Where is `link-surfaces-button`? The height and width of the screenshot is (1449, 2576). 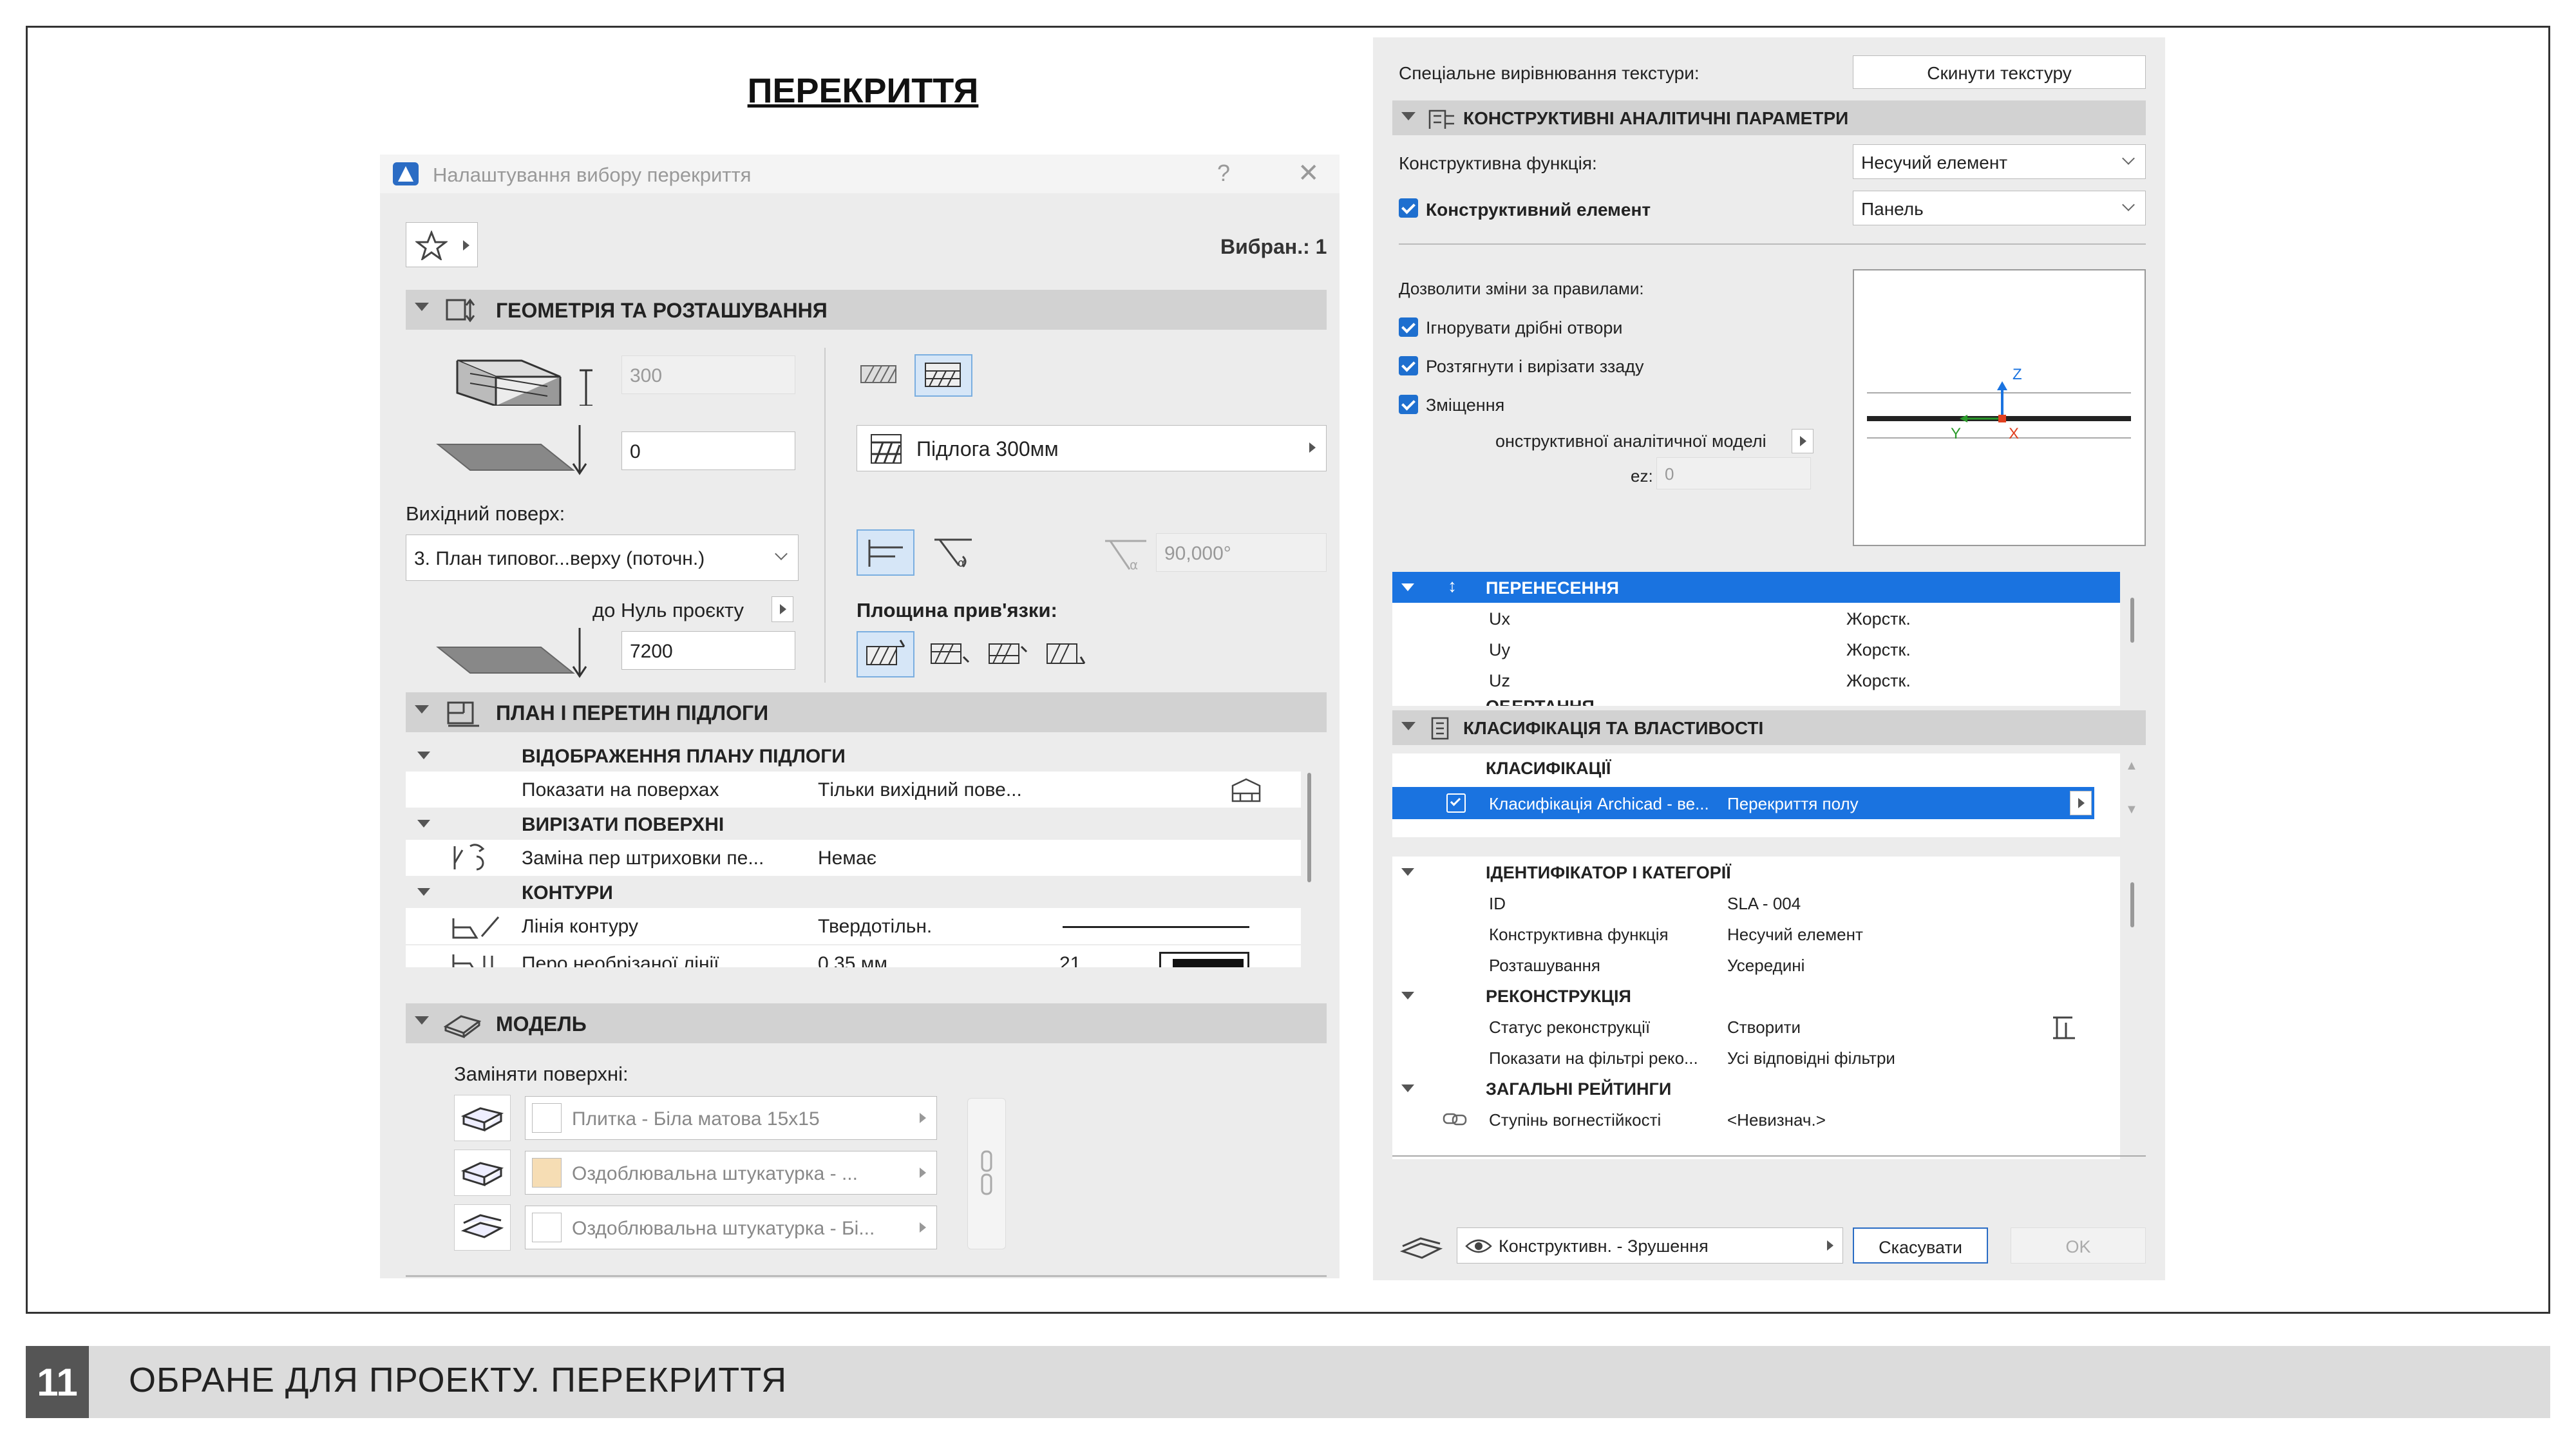
link-surfaces-button is located at coordinates (986, 1173).